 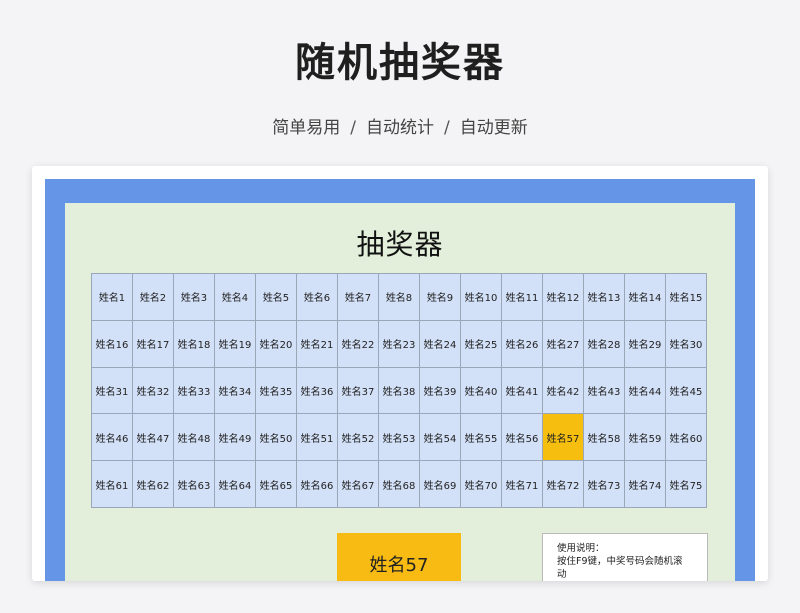 What do you see at coordinates (235, 391) in the screenshot?
I see `name-cell: 姓名34` at bounding box center [235, 391].